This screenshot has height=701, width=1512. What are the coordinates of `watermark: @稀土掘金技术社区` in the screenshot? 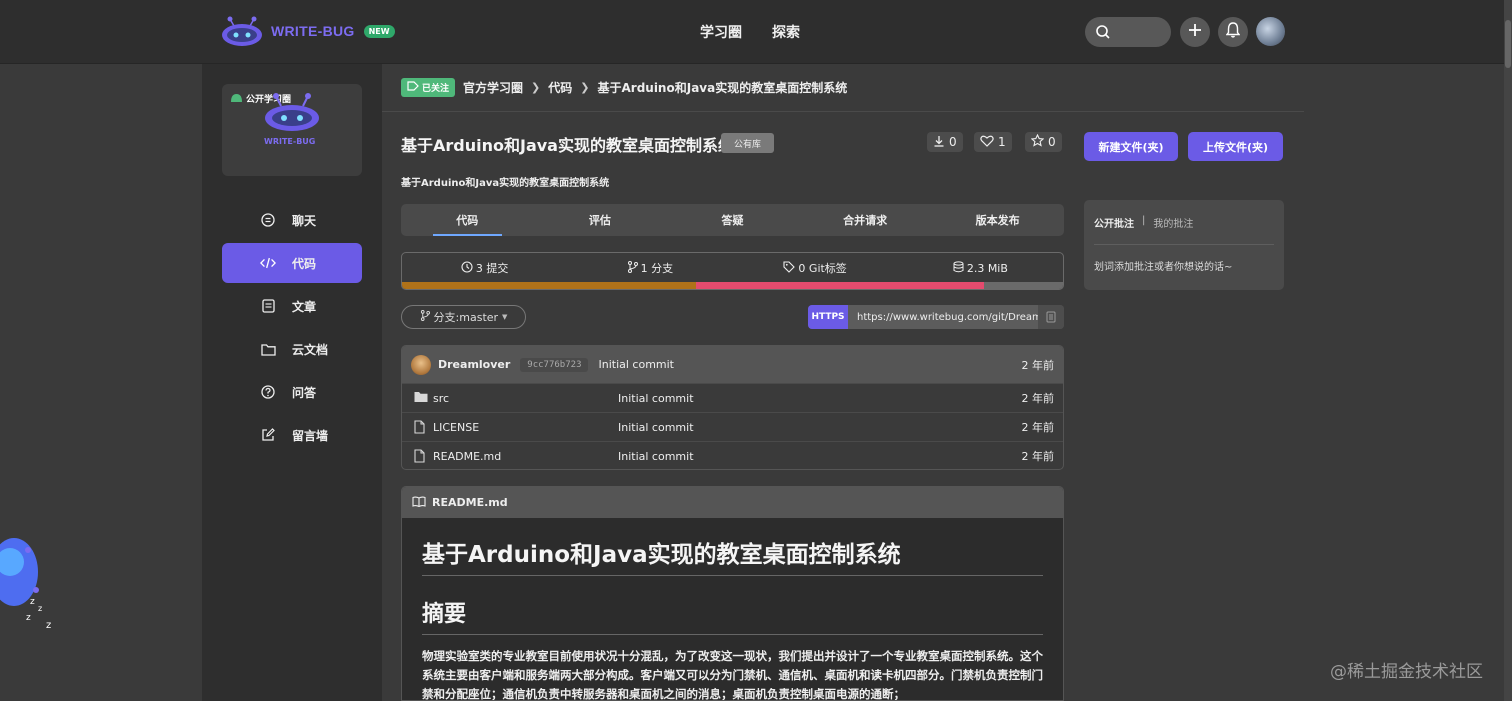 It's located at (1406, 672).